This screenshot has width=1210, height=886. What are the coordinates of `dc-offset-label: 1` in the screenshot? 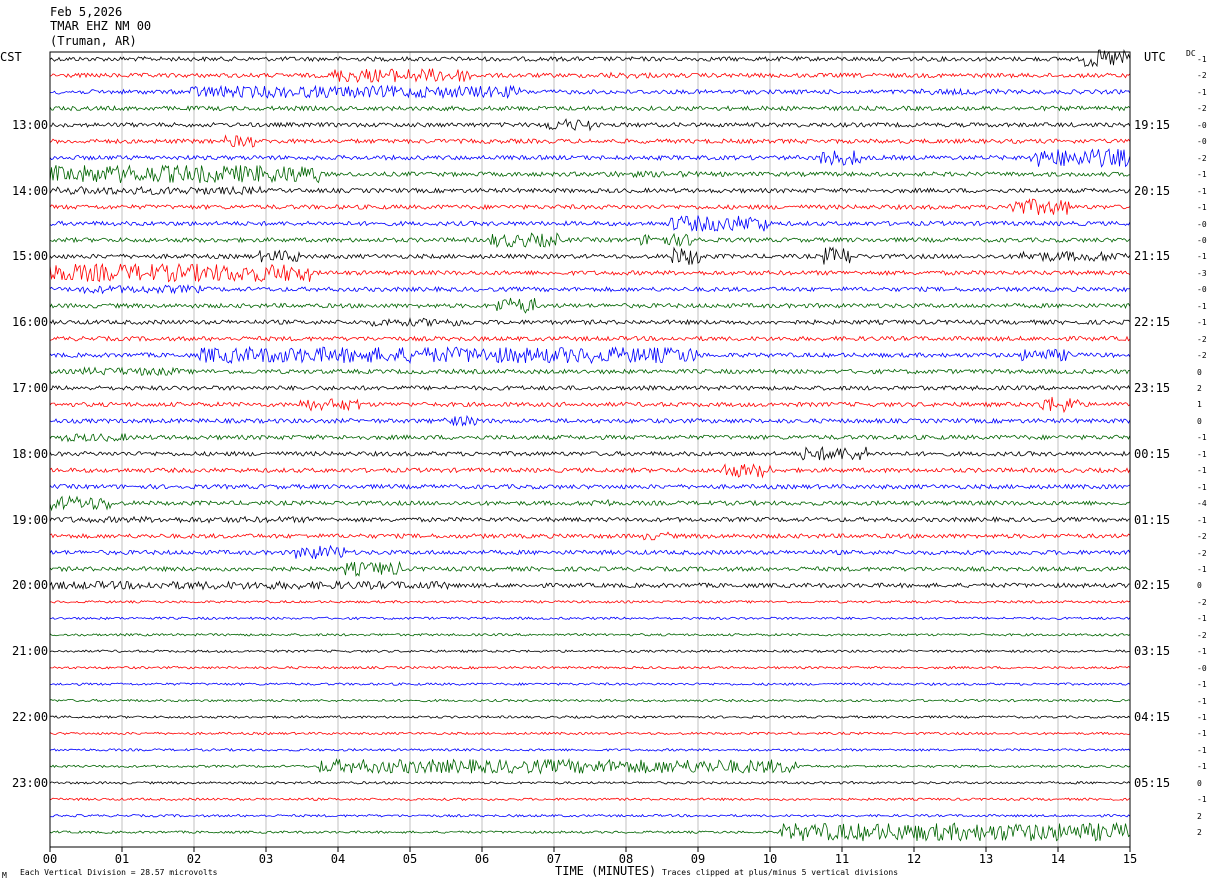 It's located at (1199, 405).